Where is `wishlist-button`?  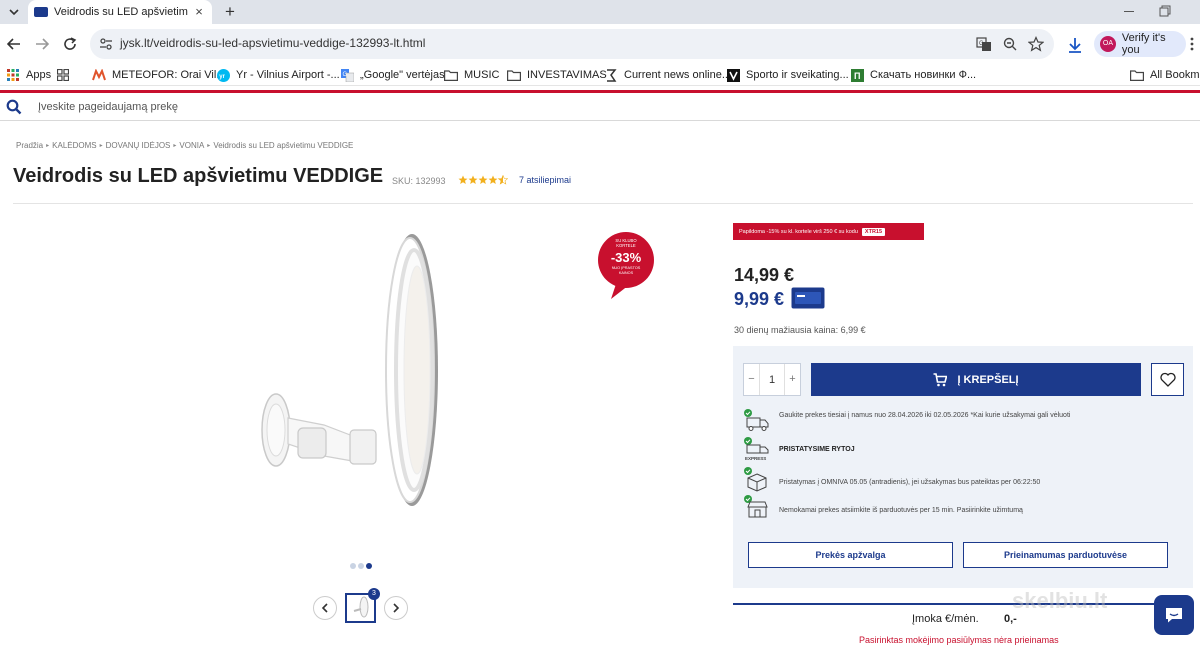
wishlist-button is located at coordinates (1167, 379).